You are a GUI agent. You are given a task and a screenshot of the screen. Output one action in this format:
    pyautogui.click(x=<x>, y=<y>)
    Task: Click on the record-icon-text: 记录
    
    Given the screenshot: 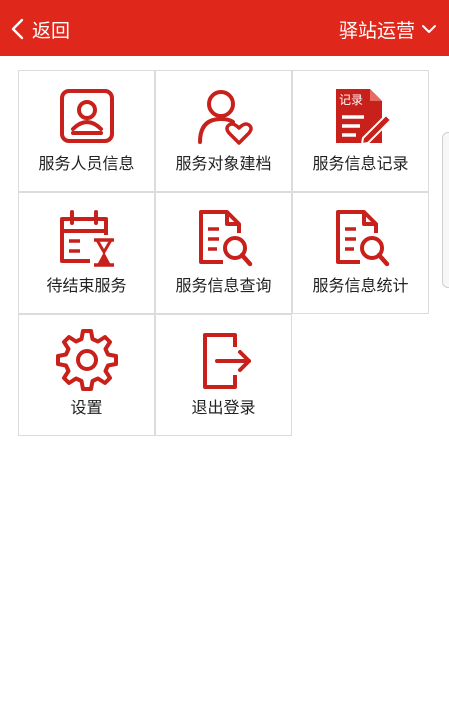 What is the action you would take?
    pyautogui.click(x=351, y=100)
    